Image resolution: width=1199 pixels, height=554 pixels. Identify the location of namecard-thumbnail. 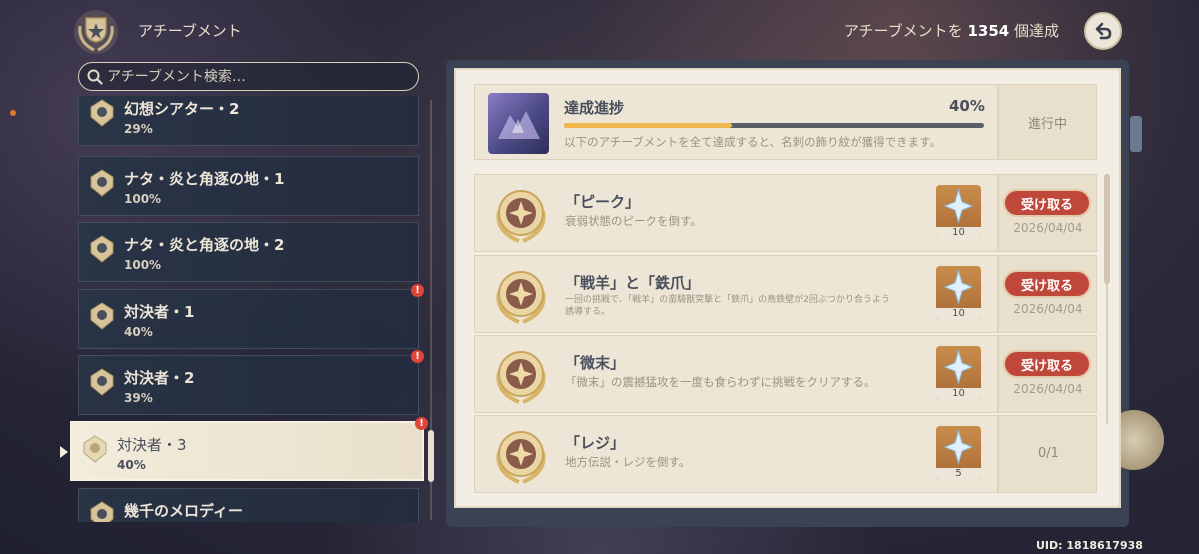
(518, 123).